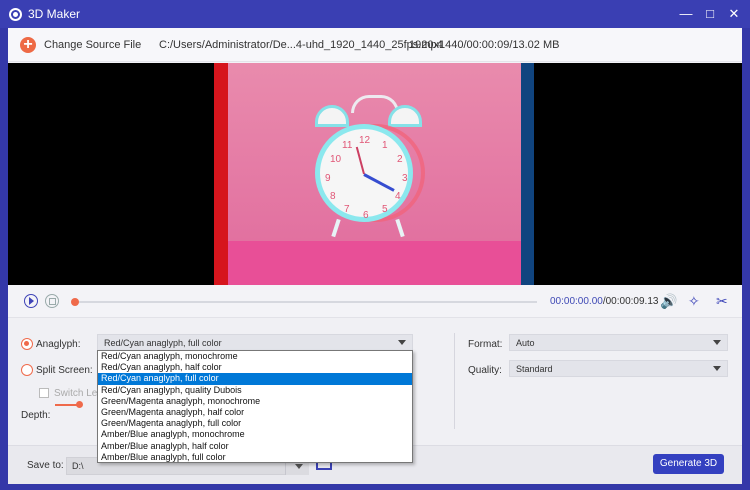 The width and height of the screenshot is (750, 490). Describe the element at coordinates (405, 178) in the screenshot. I see `clock-number: 3` at that location.